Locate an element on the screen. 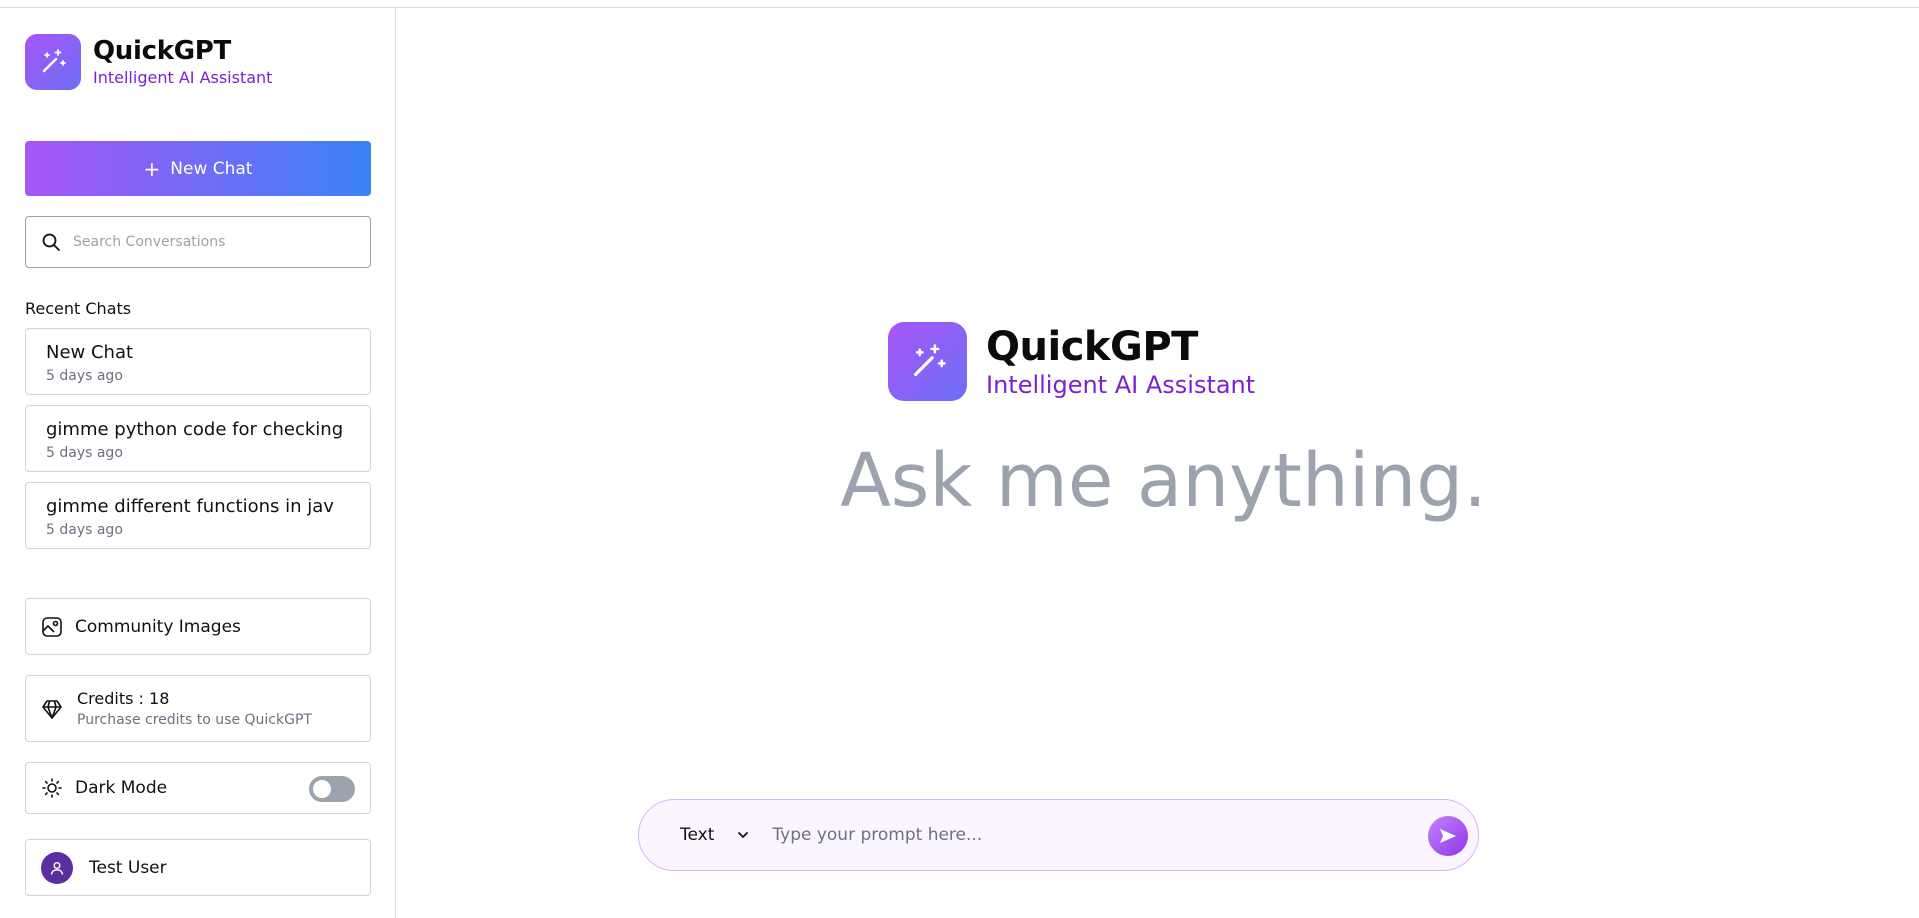 This screenshot has height=918, width=1919. mode-select: Text is located at coordinates (715, 835).